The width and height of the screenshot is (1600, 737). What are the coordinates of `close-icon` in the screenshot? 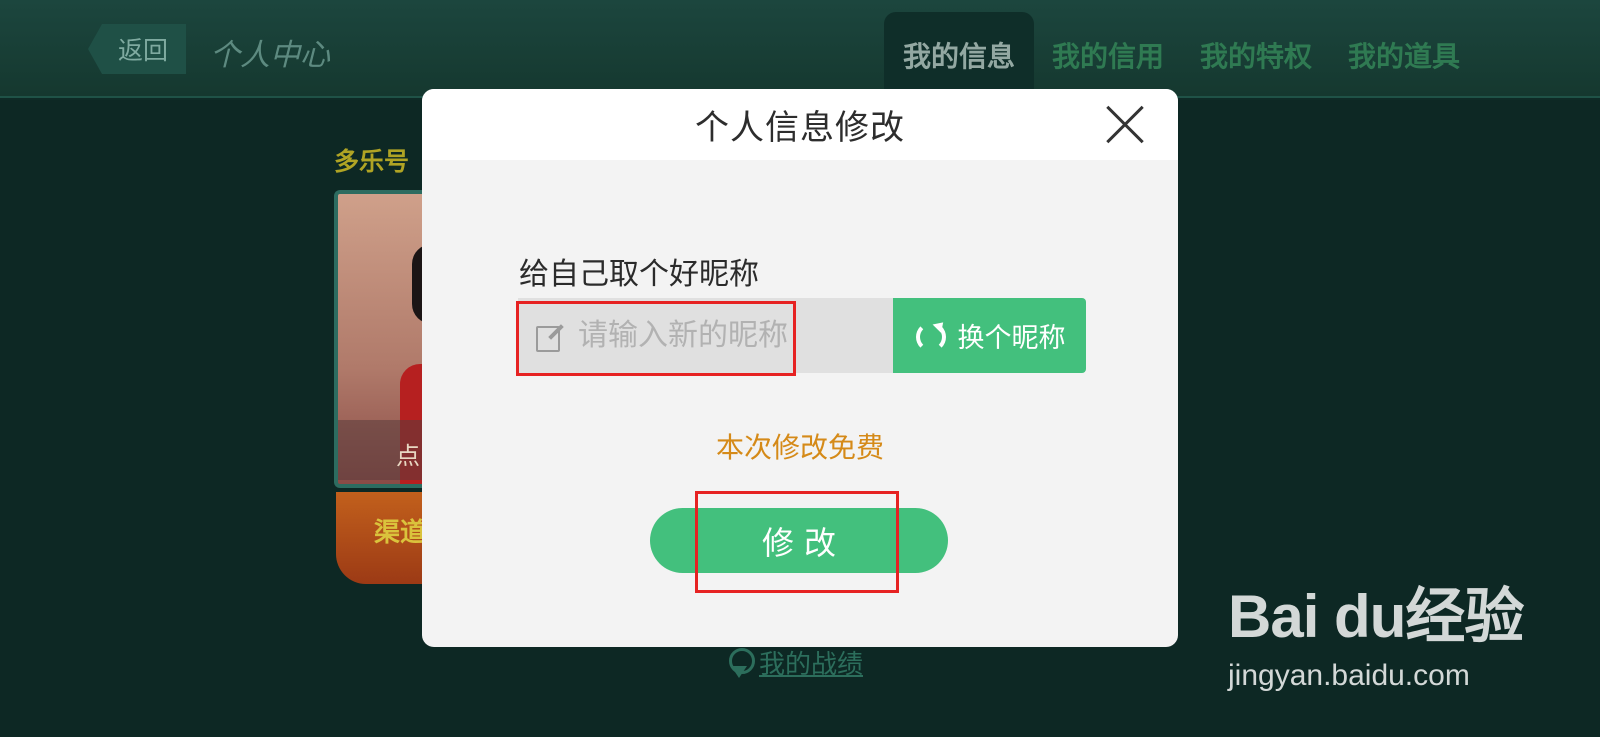 It's located at (1125, 124).